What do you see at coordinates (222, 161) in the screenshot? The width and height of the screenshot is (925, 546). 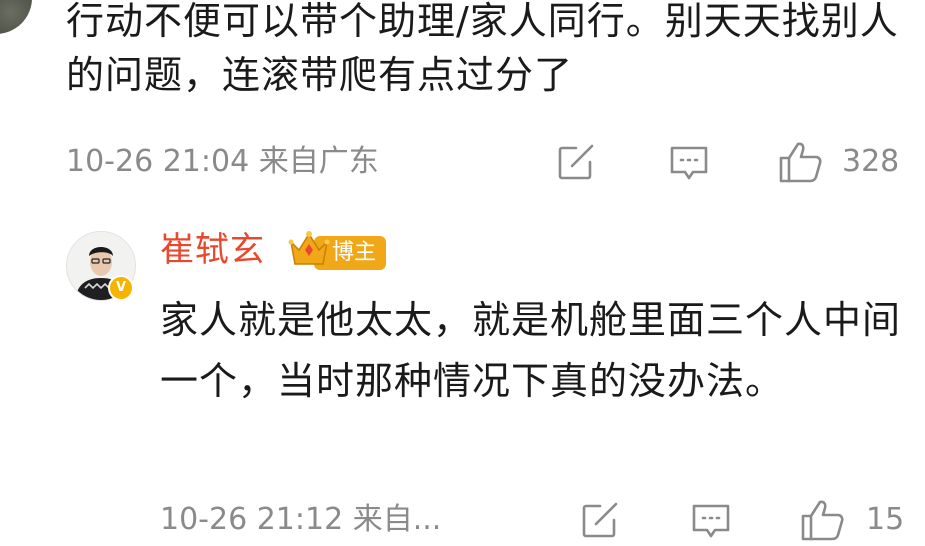 I see `comment-time-location: 10-26 21:04 来自广东` at bounding box center [222, 161].